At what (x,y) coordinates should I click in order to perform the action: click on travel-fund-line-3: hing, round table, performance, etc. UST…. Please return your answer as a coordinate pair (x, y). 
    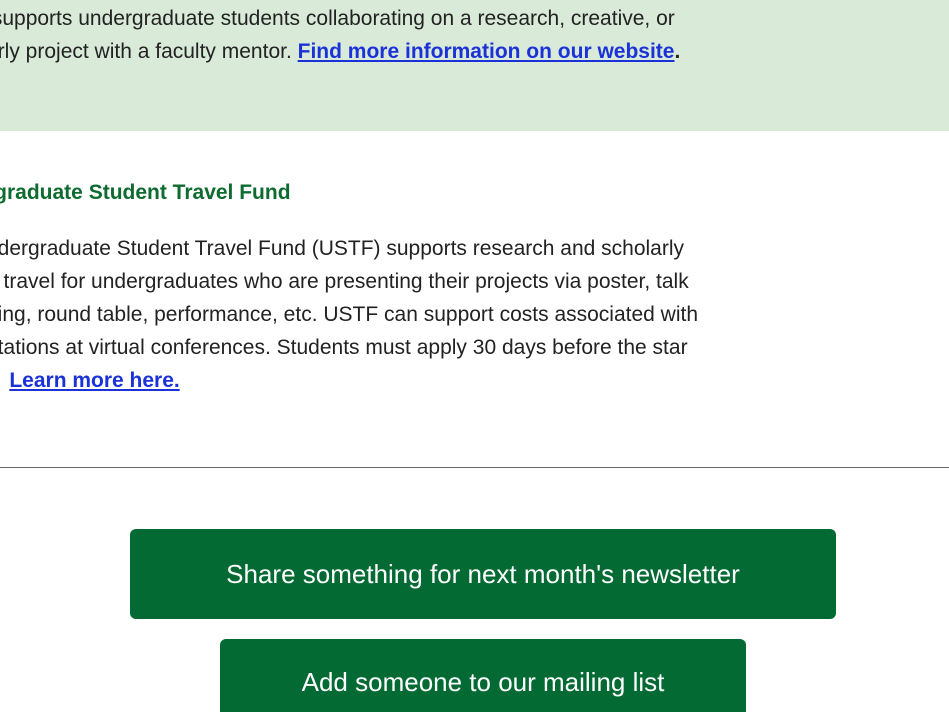
    Looking at the image, I should click on (349, 314).